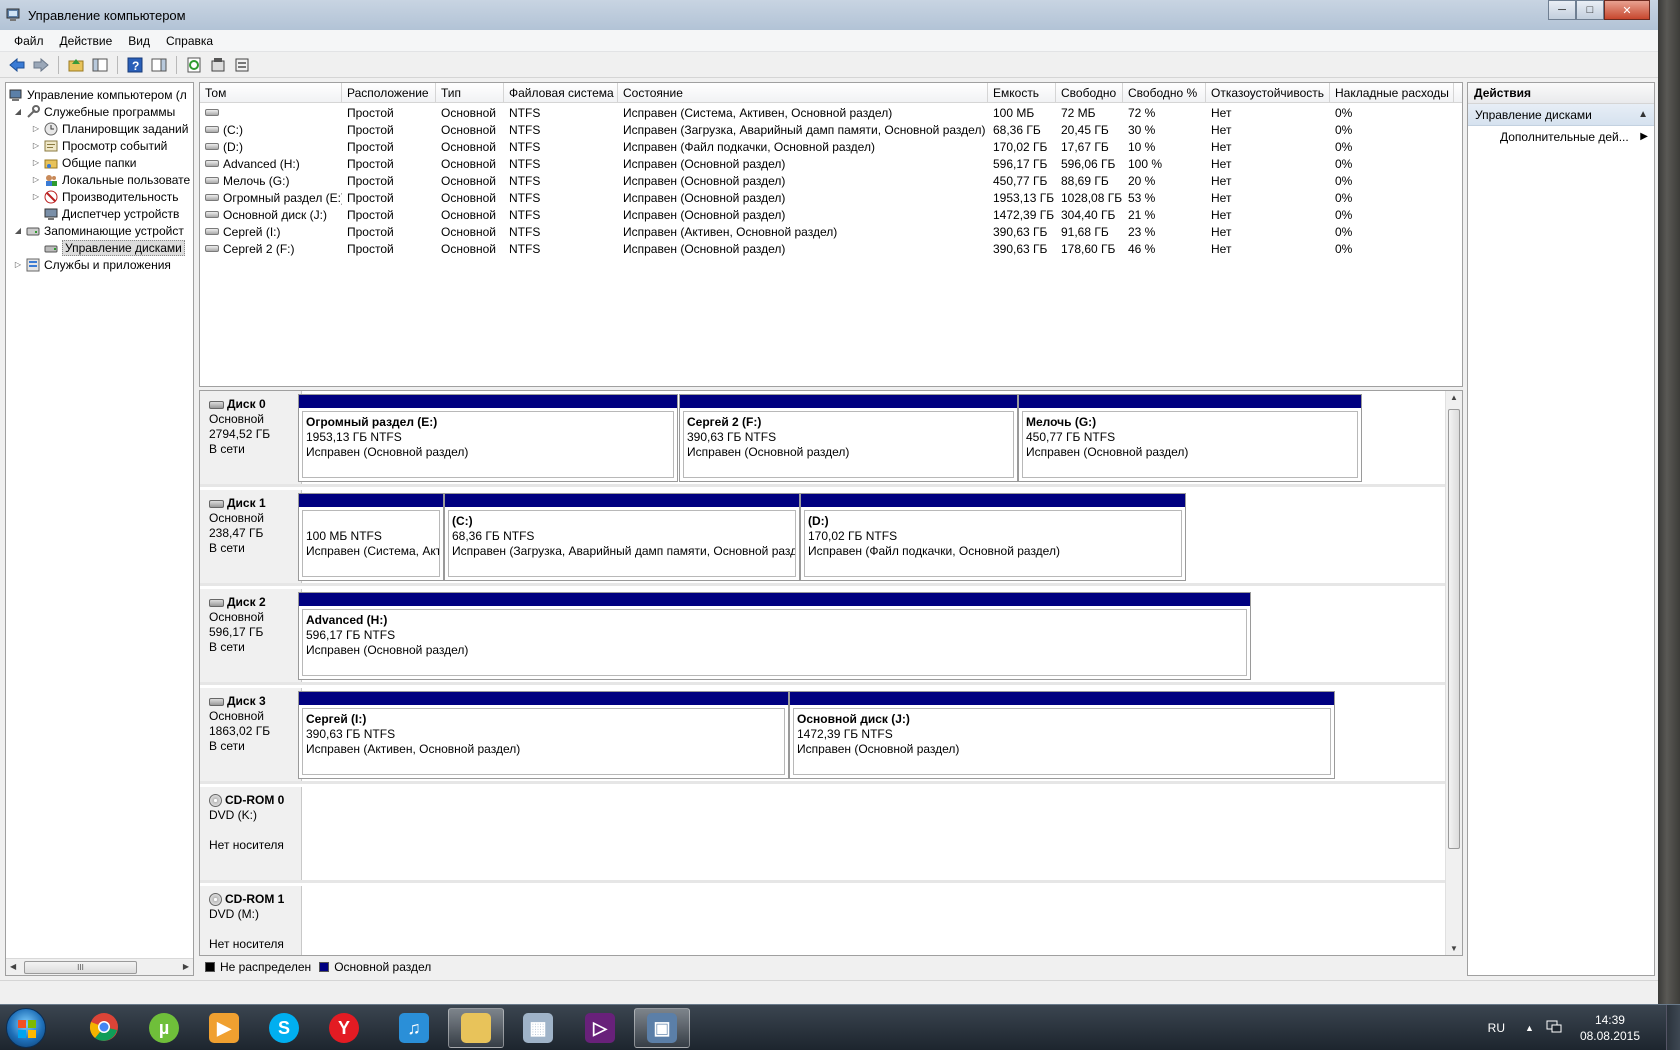 Image resolution: width=1680 pixels, height=1050 pixels. What do you see at coordinates (164, 1028) in the screenshot?
I see `taskbar-utorrent: µ` at bounding box center [164, 1028].